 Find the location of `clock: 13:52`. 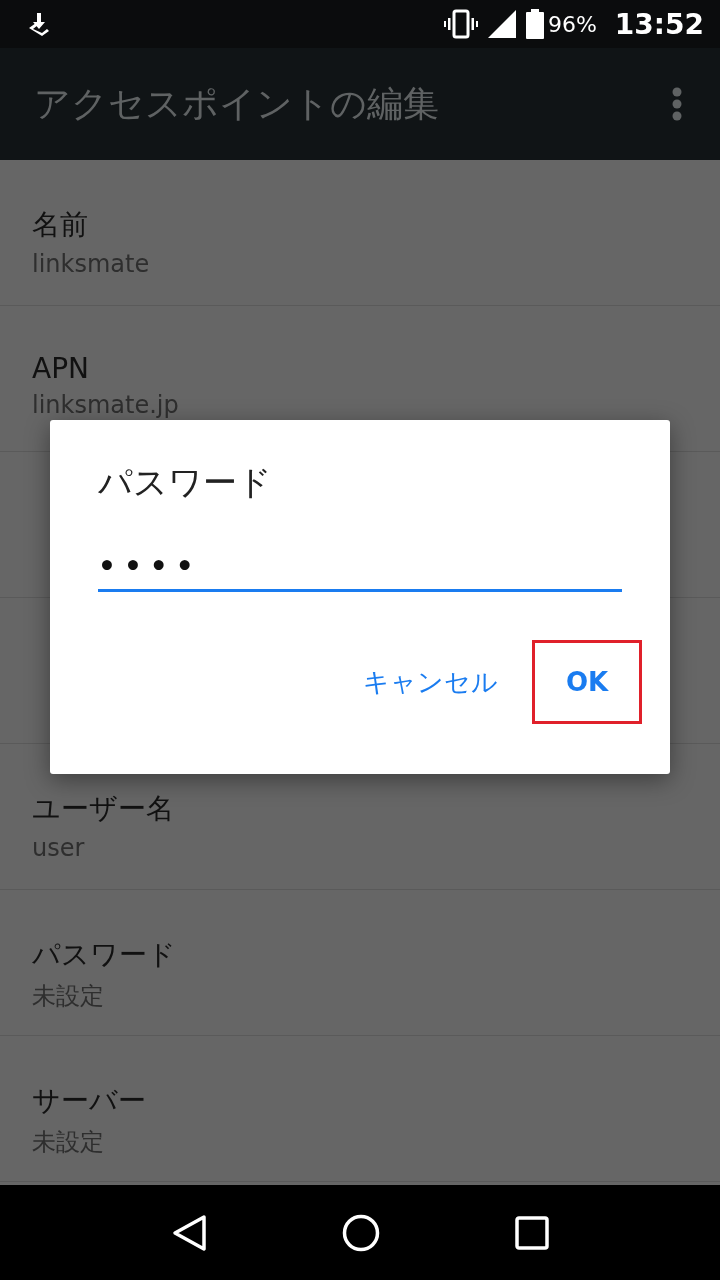

clock: 13:52 is located at coordinates (659, 24).